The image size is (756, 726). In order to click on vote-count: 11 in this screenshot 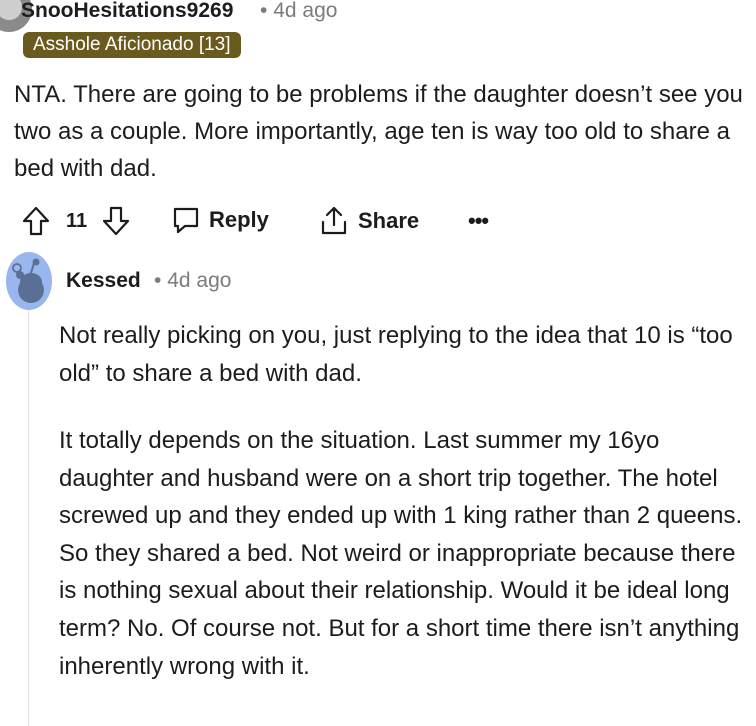, I will do `click(77, 221)`.